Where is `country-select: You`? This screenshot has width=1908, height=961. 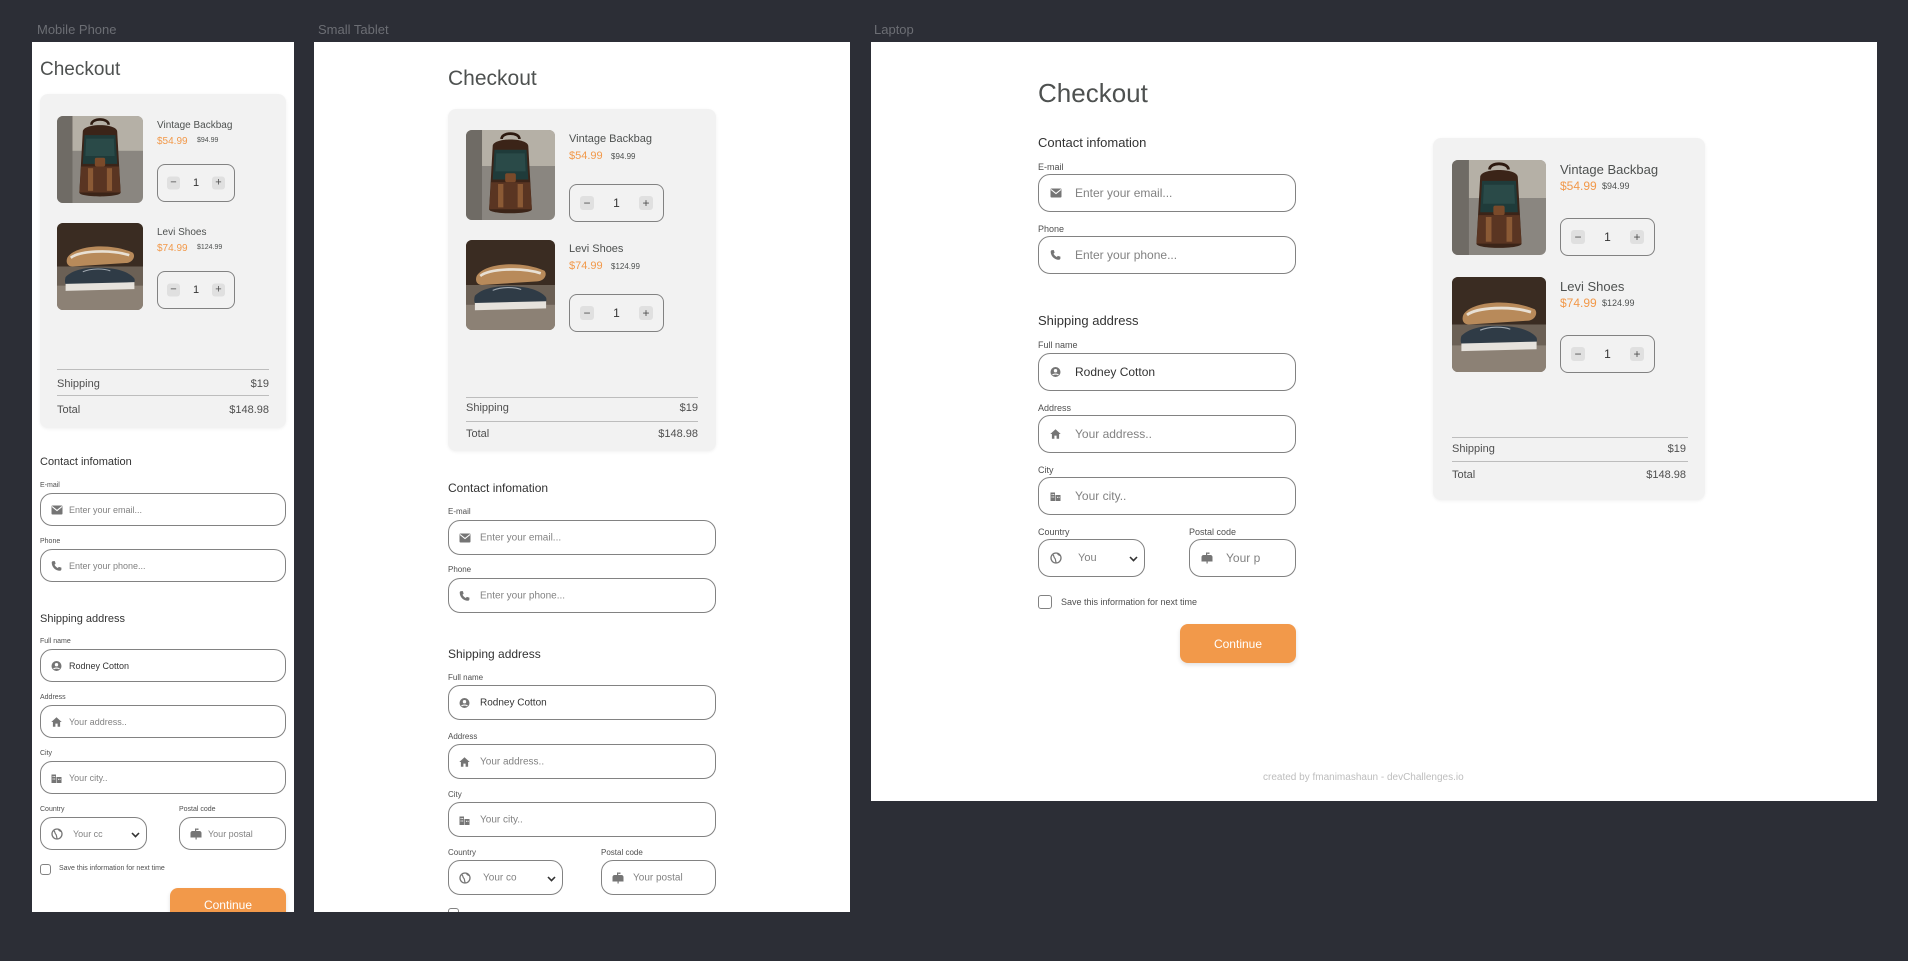 country-select: You is located at coordinates (1091, 558).